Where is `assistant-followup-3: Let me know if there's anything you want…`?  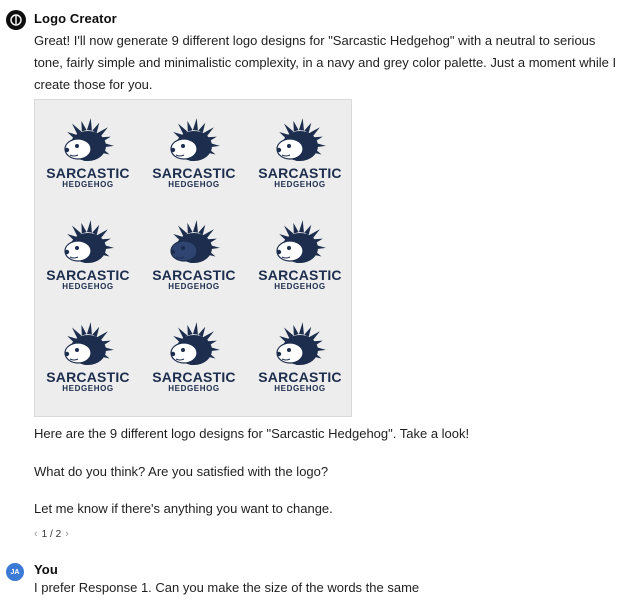 assistant-followup-3: Let me know if there's anything you want… is located at coordinates (183, 508).